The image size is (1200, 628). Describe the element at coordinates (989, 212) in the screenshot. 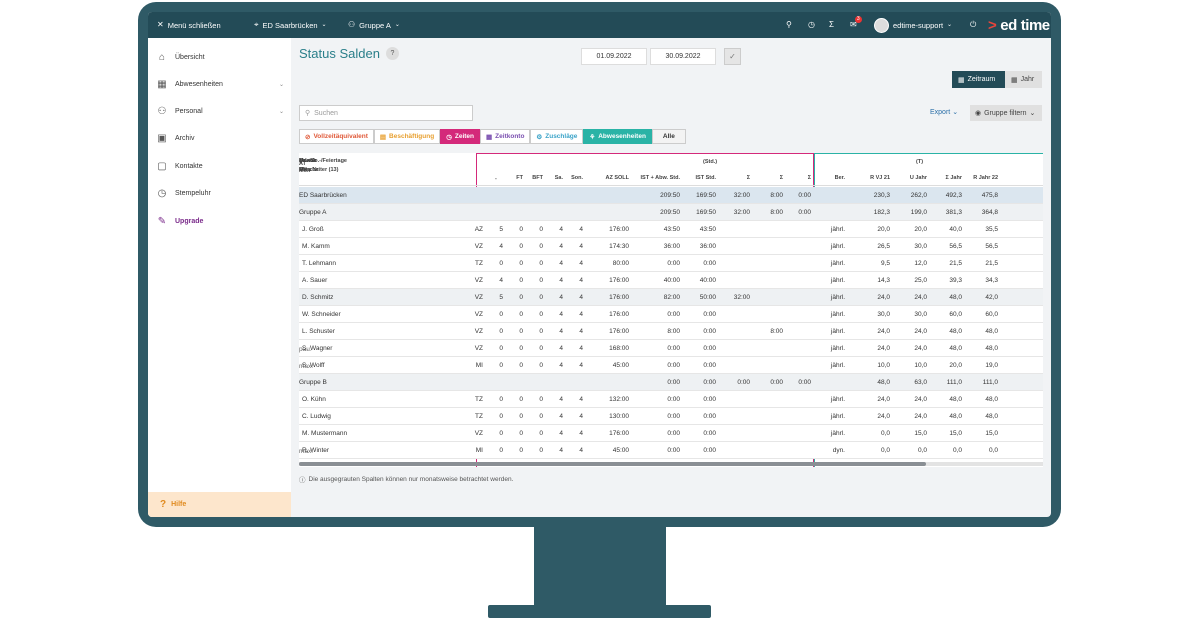

I see `cell-rjahr: 364,8` at that location.